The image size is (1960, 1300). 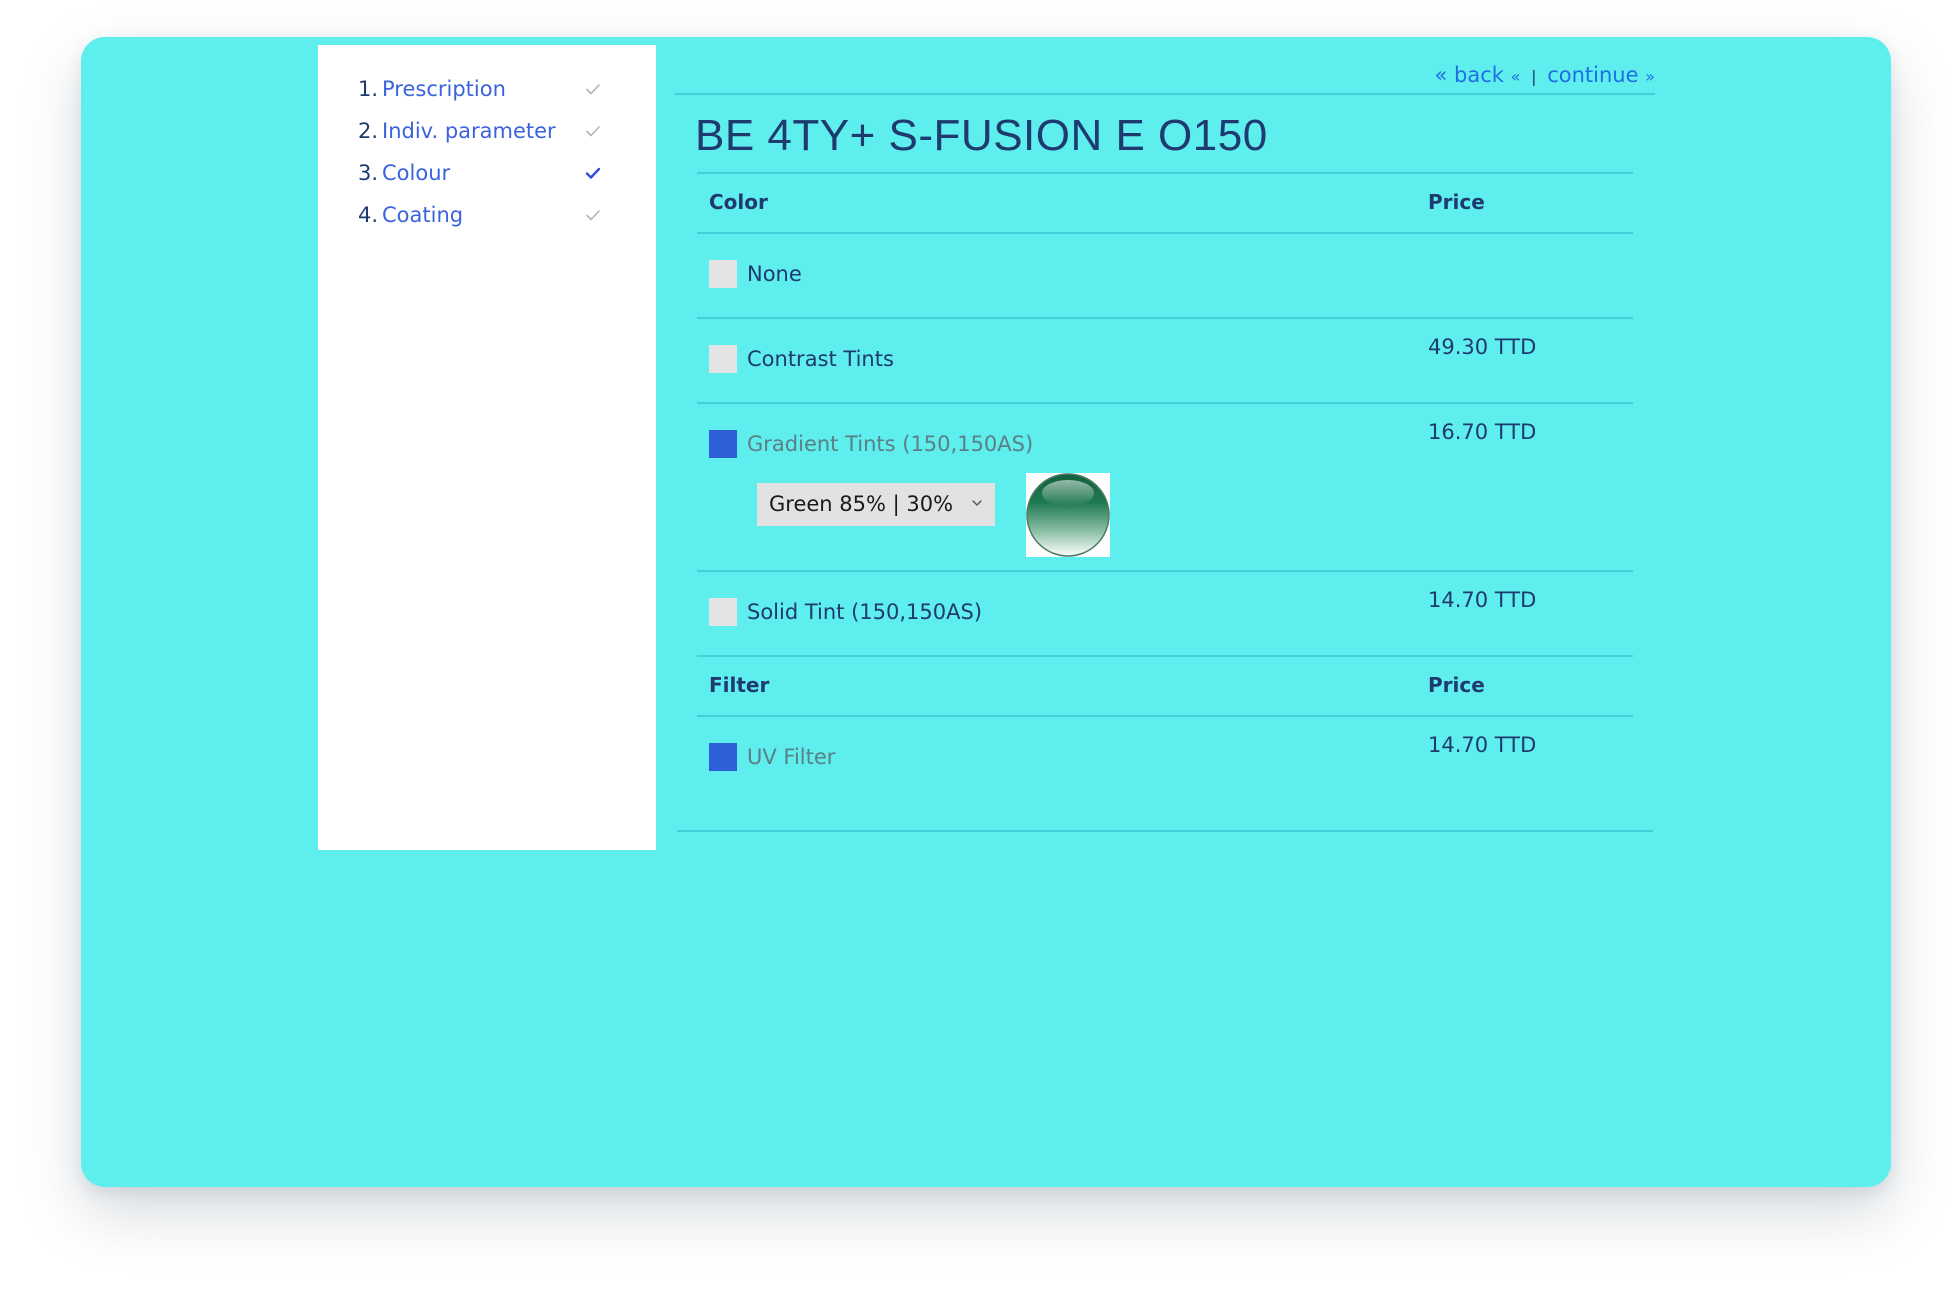 What do you see at coordinates (820, 359) in the screenshot?
I see `option-label: Contrast Tints` at bounding box center [820, 359].